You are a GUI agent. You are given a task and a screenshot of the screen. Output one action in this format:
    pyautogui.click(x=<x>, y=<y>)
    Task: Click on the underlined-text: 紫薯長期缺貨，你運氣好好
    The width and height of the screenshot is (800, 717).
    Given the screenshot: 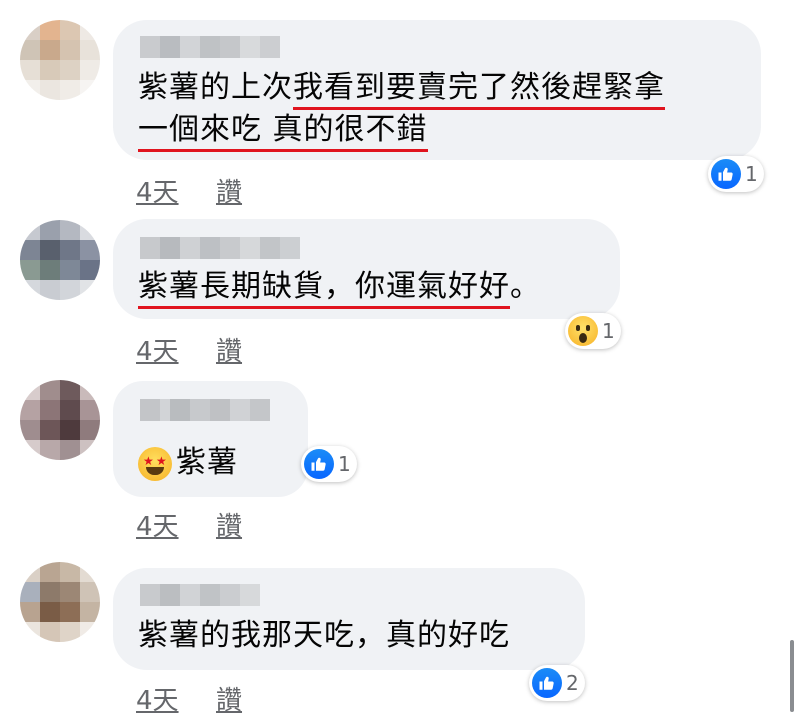 What is the action you would take?
    pyautogui.click(x=324, y=289)
    